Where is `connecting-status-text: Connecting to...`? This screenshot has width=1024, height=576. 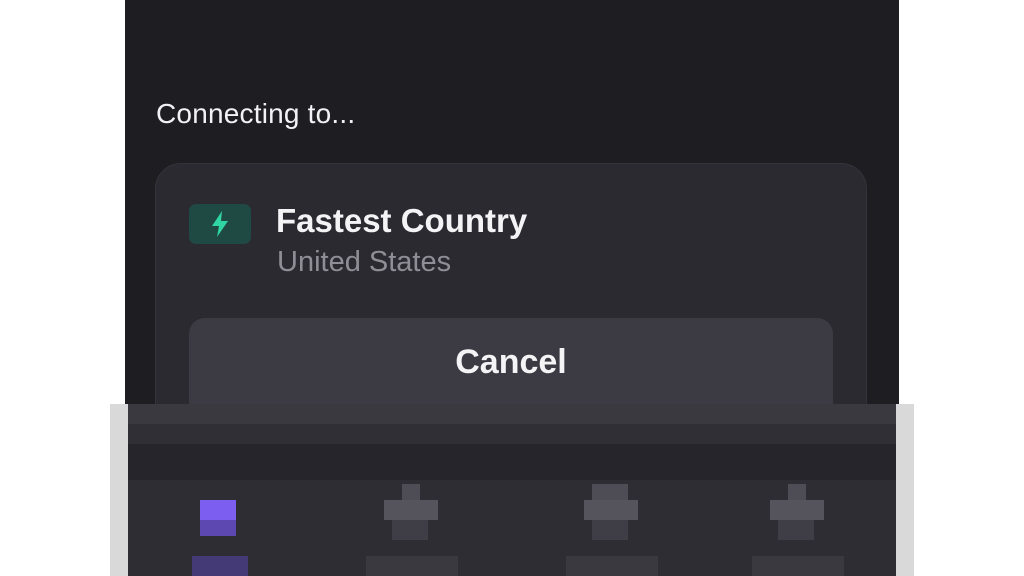 connecting-status-text: Connecting to... is located at coordinates (256, 113).